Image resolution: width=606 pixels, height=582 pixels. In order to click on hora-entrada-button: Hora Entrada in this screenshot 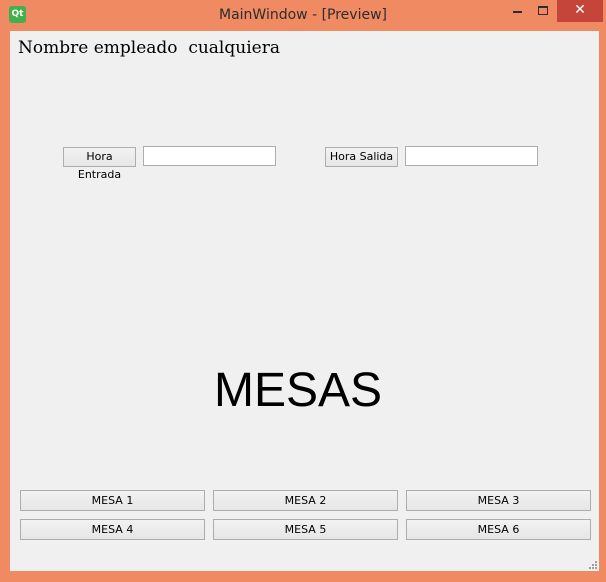, I will do `click(99, 164)`.